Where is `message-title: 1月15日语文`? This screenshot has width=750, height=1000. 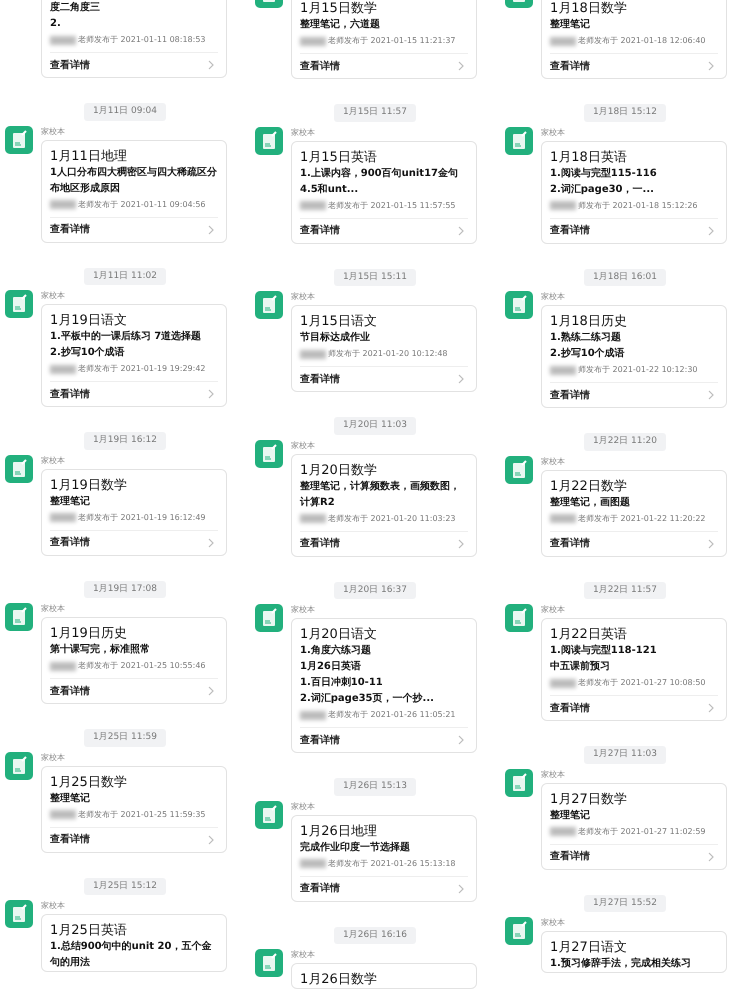
message-title: 1月15日语文 is located at coordinates (339, 321).